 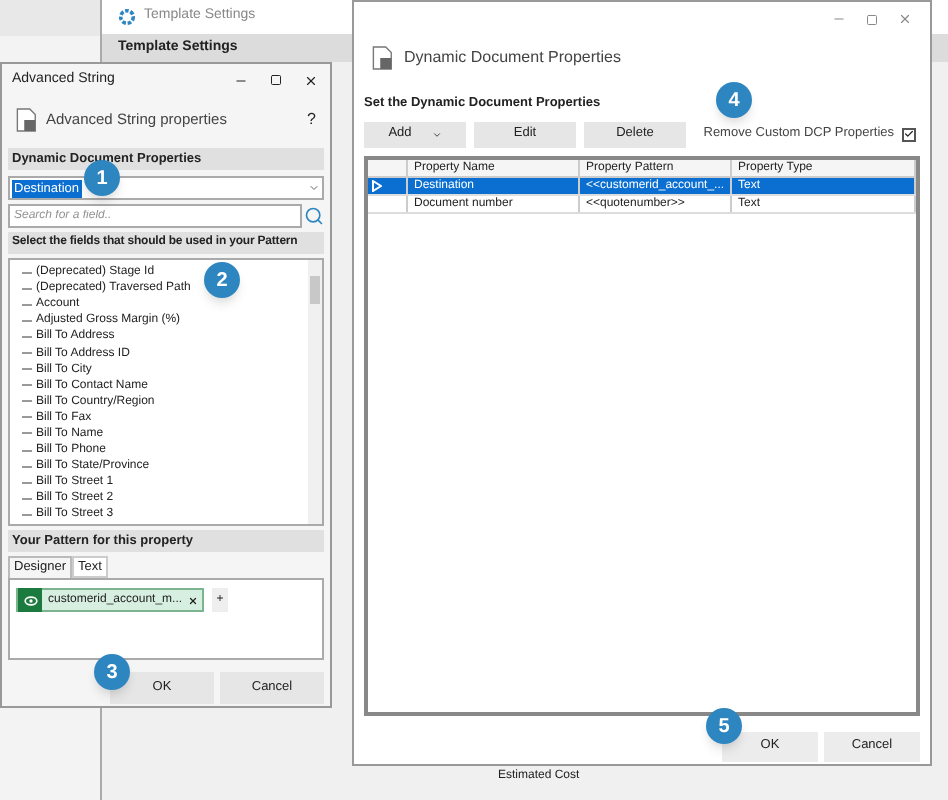 What do you see at coordinates (909, 134) in the screenshot?
I see `checkbox` at bounding box center [909, 134].